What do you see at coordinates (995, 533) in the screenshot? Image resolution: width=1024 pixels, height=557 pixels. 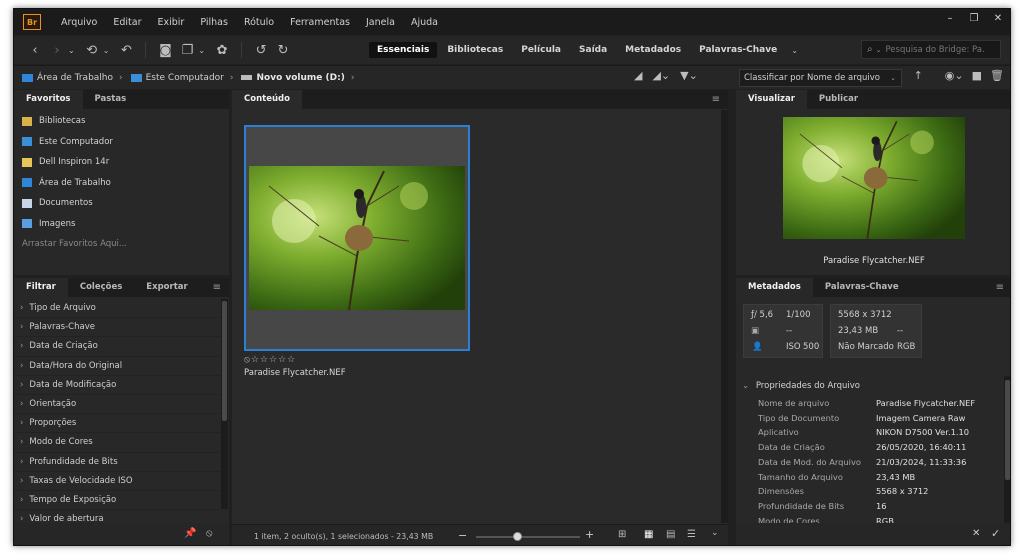 I see `apply-icon: ✓` at bounding box center [995, 533].